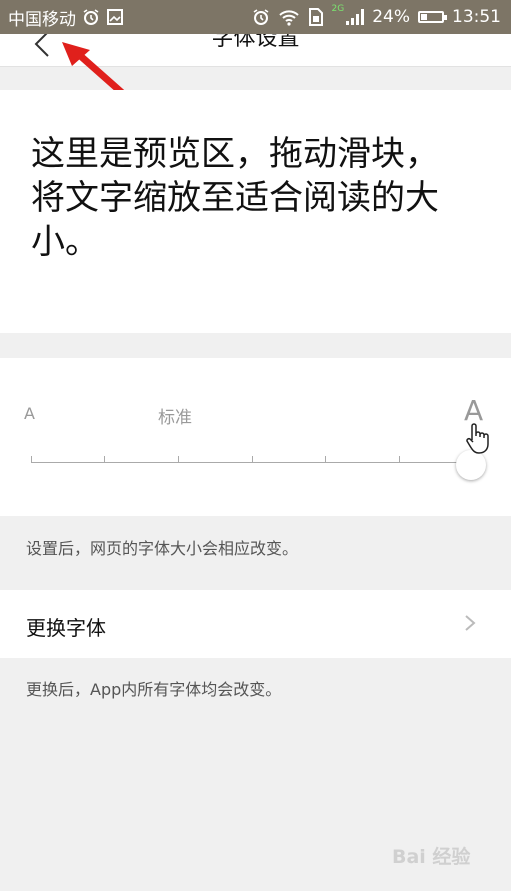  What do you see at coordinates (476, 17) in the screenshot?
I see `clock: 13:51` at bounding box center [476, 17].